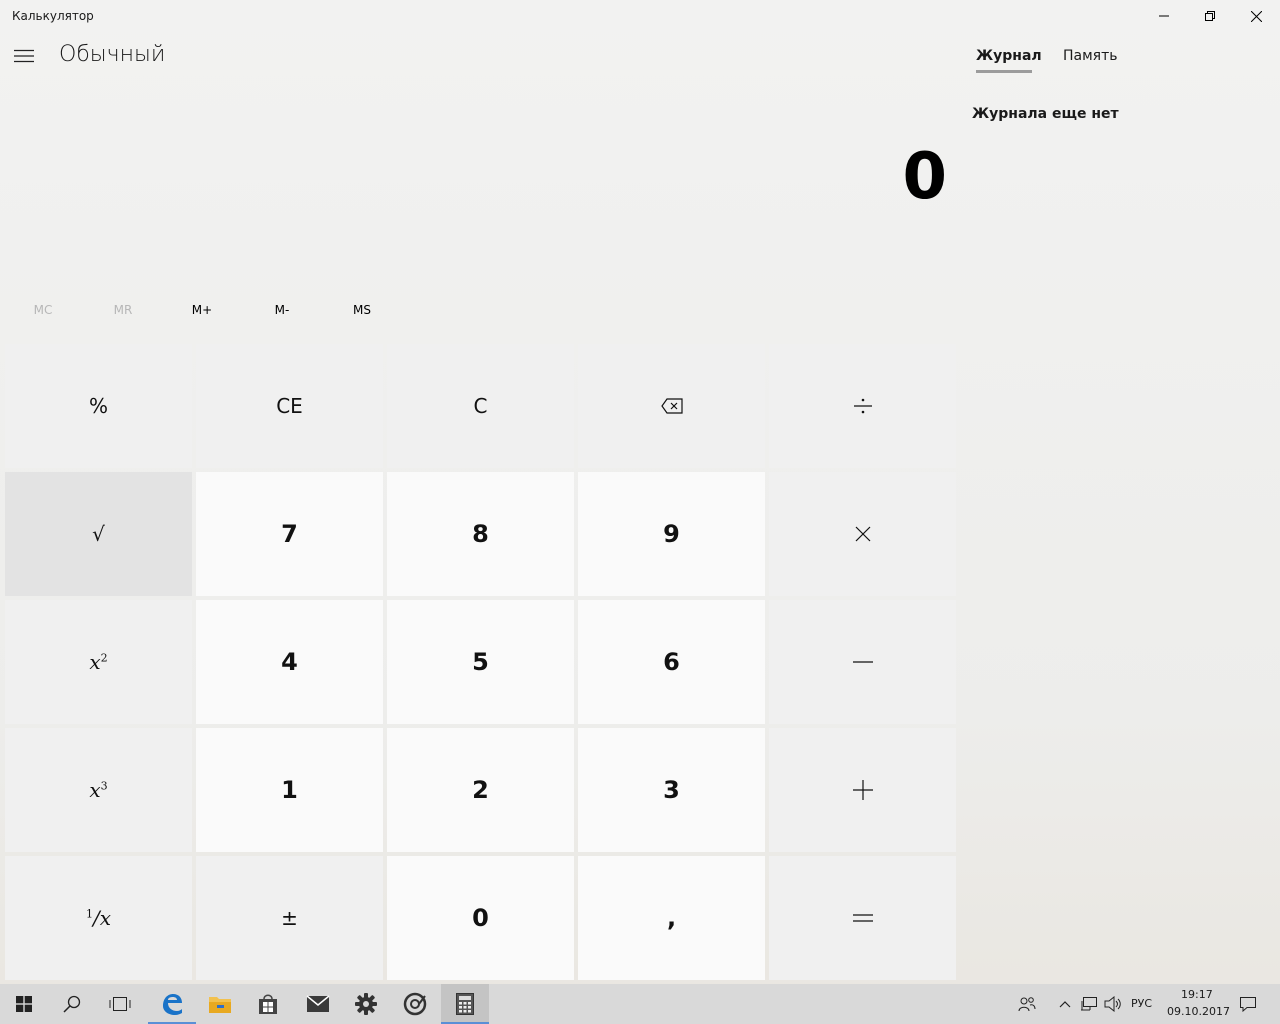 The image size is (1280, 1024). I want to click on digit-3-label: 3, so click(671, 790).